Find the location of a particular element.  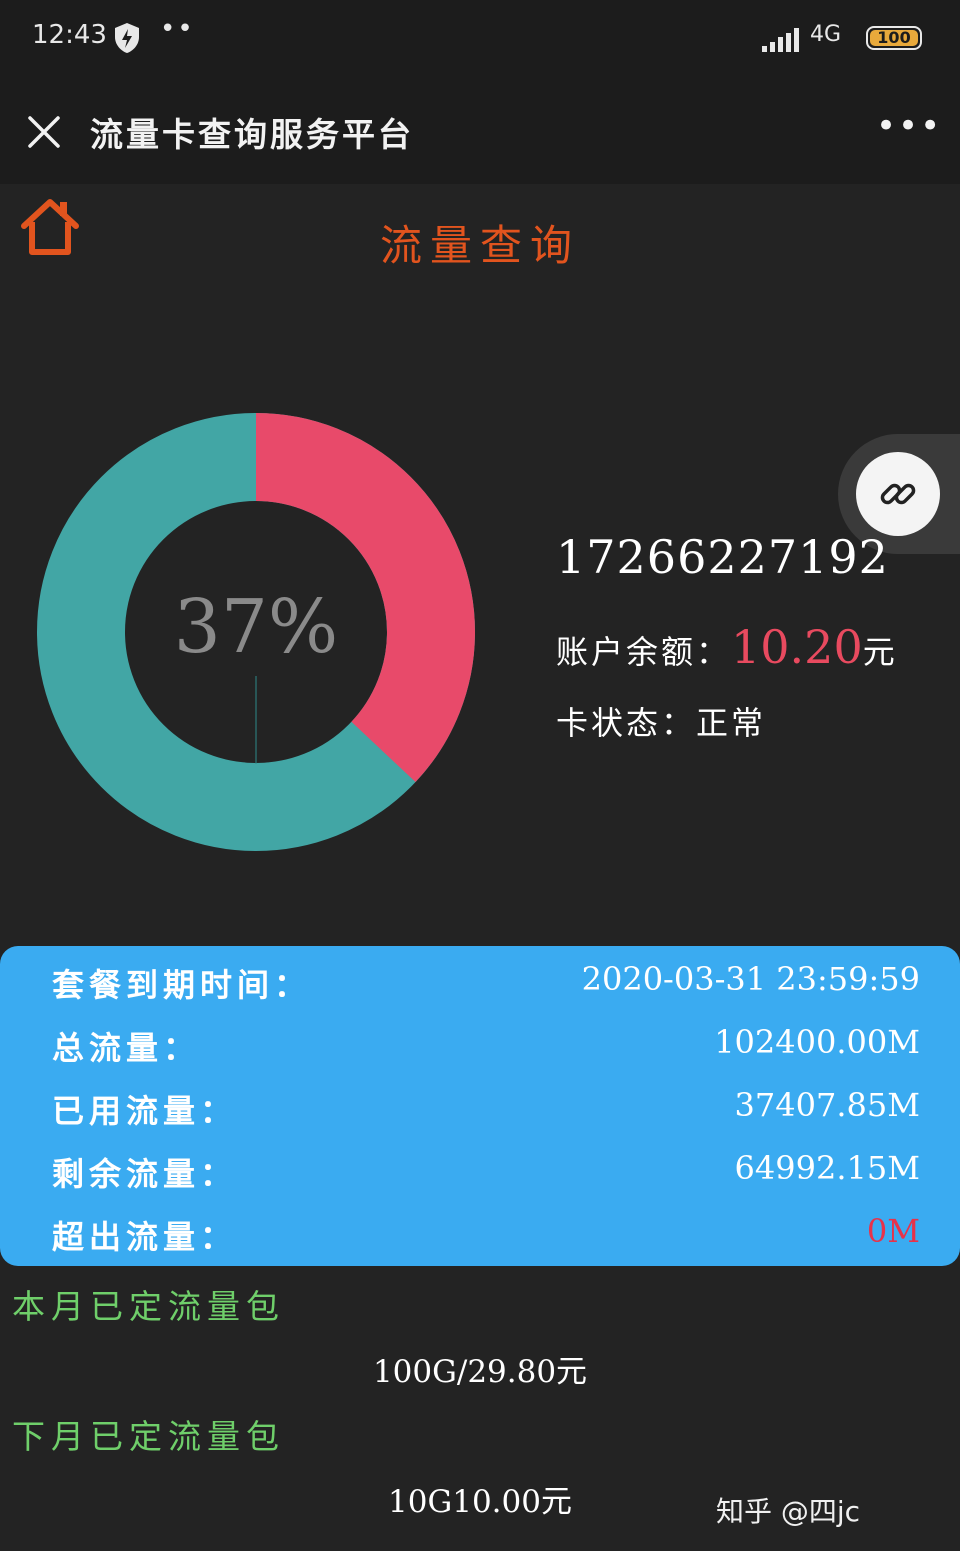

info-row-total: 总流量： 102400.00M is located at coordinates (486, 1053).